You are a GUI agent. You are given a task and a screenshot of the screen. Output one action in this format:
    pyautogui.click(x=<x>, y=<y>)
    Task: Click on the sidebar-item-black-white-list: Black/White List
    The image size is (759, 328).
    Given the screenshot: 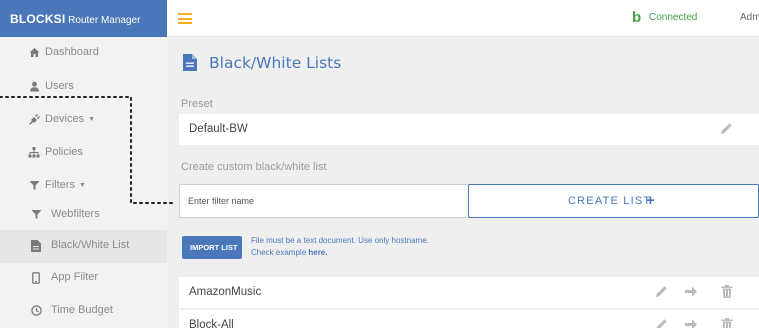 What is the action you would take?
    pyautogui.click(x=83, y=246)
    